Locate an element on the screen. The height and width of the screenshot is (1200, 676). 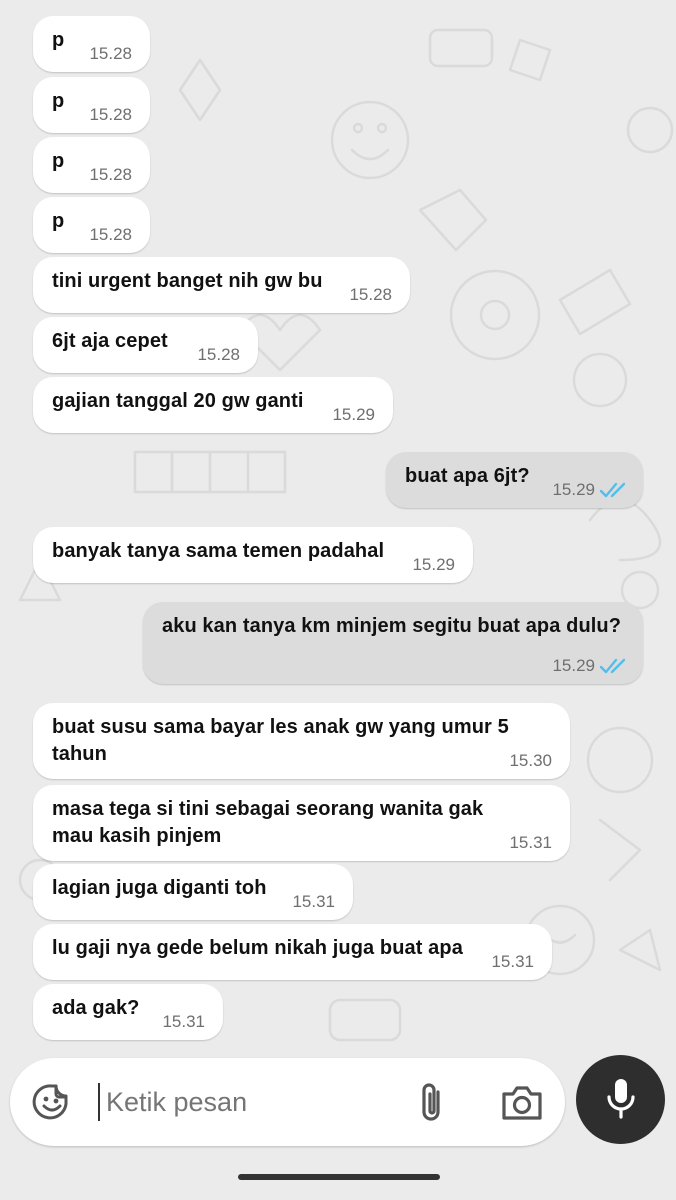
sticker-smile-icon is located at coordinates (52, 1102).